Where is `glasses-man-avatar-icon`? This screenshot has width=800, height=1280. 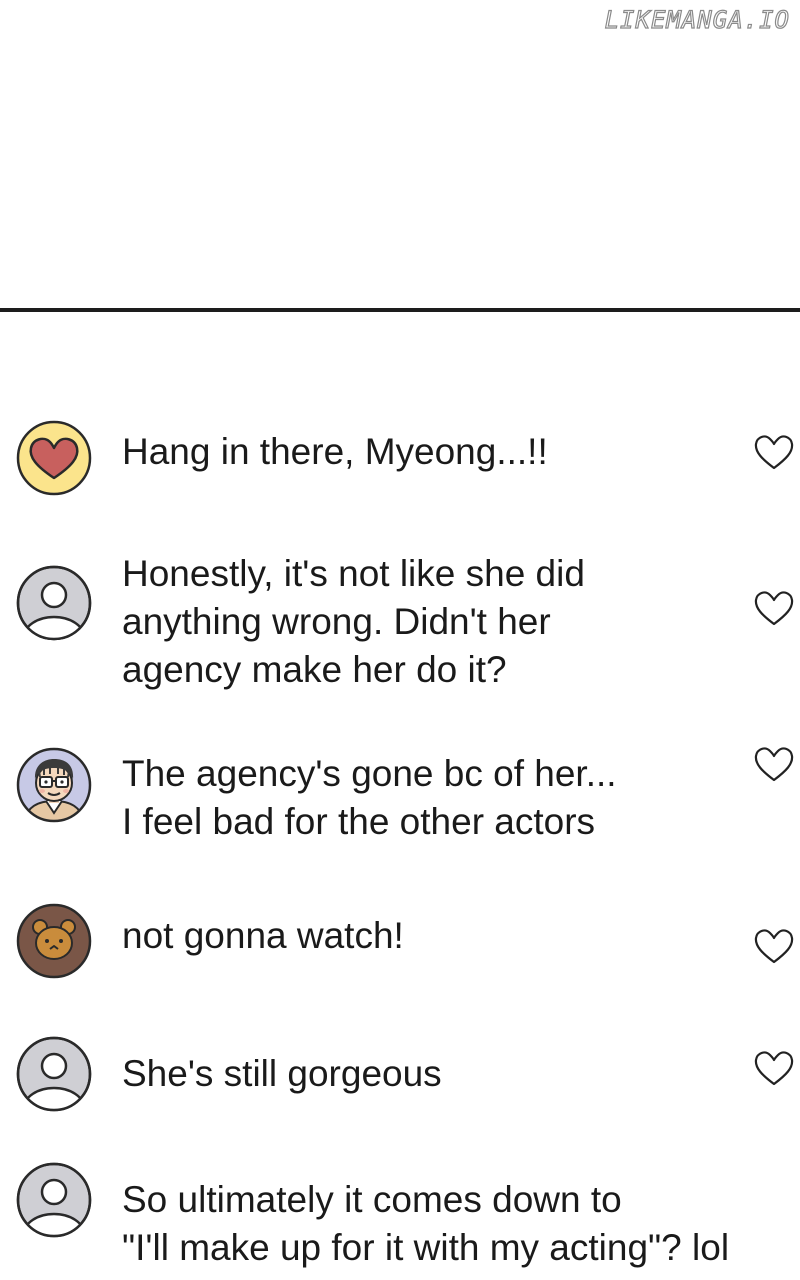 glasses-man-avatar-icon is located at coordinates (54, 785).